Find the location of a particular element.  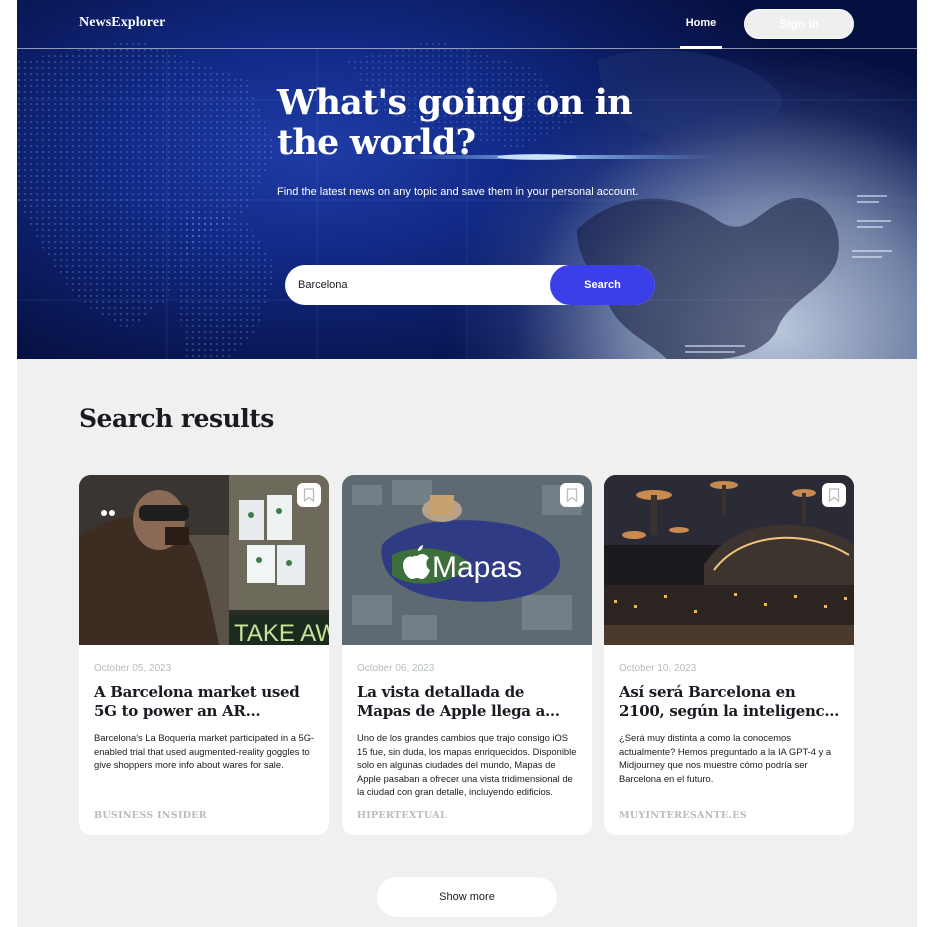

news-card-image: TAKE AW is located at coordinates (204, 560).